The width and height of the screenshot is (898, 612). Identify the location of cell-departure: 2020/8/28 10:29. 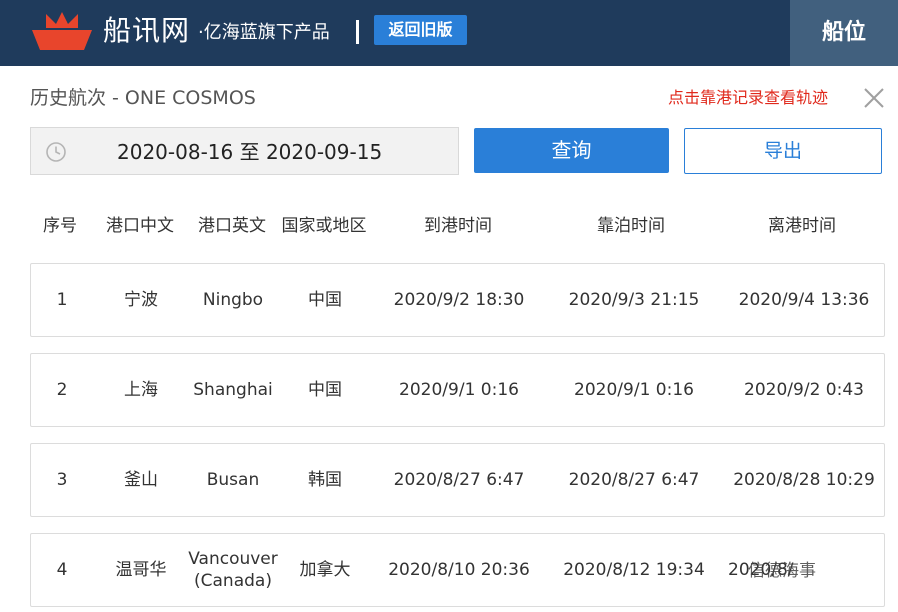
(804, 480).